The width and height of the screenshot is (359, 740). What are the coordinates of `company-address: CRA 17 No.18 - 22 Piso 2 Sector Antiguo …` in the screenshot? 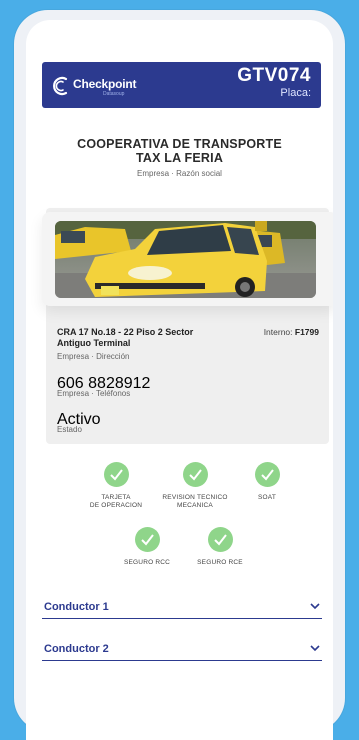 It's located at (125, 337).